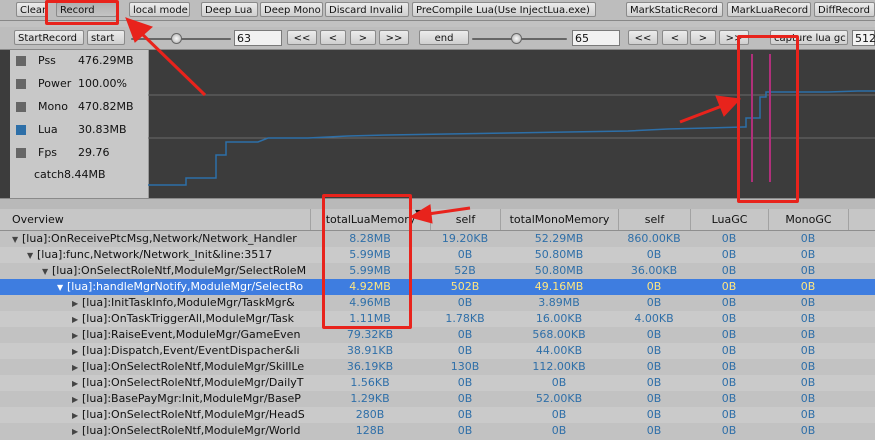 This screenshot has width=875, height=440. What do you see at coordinates (172, 63) in the screenshot?
I see `arrow-to-record` at bounding box center [172, 63].